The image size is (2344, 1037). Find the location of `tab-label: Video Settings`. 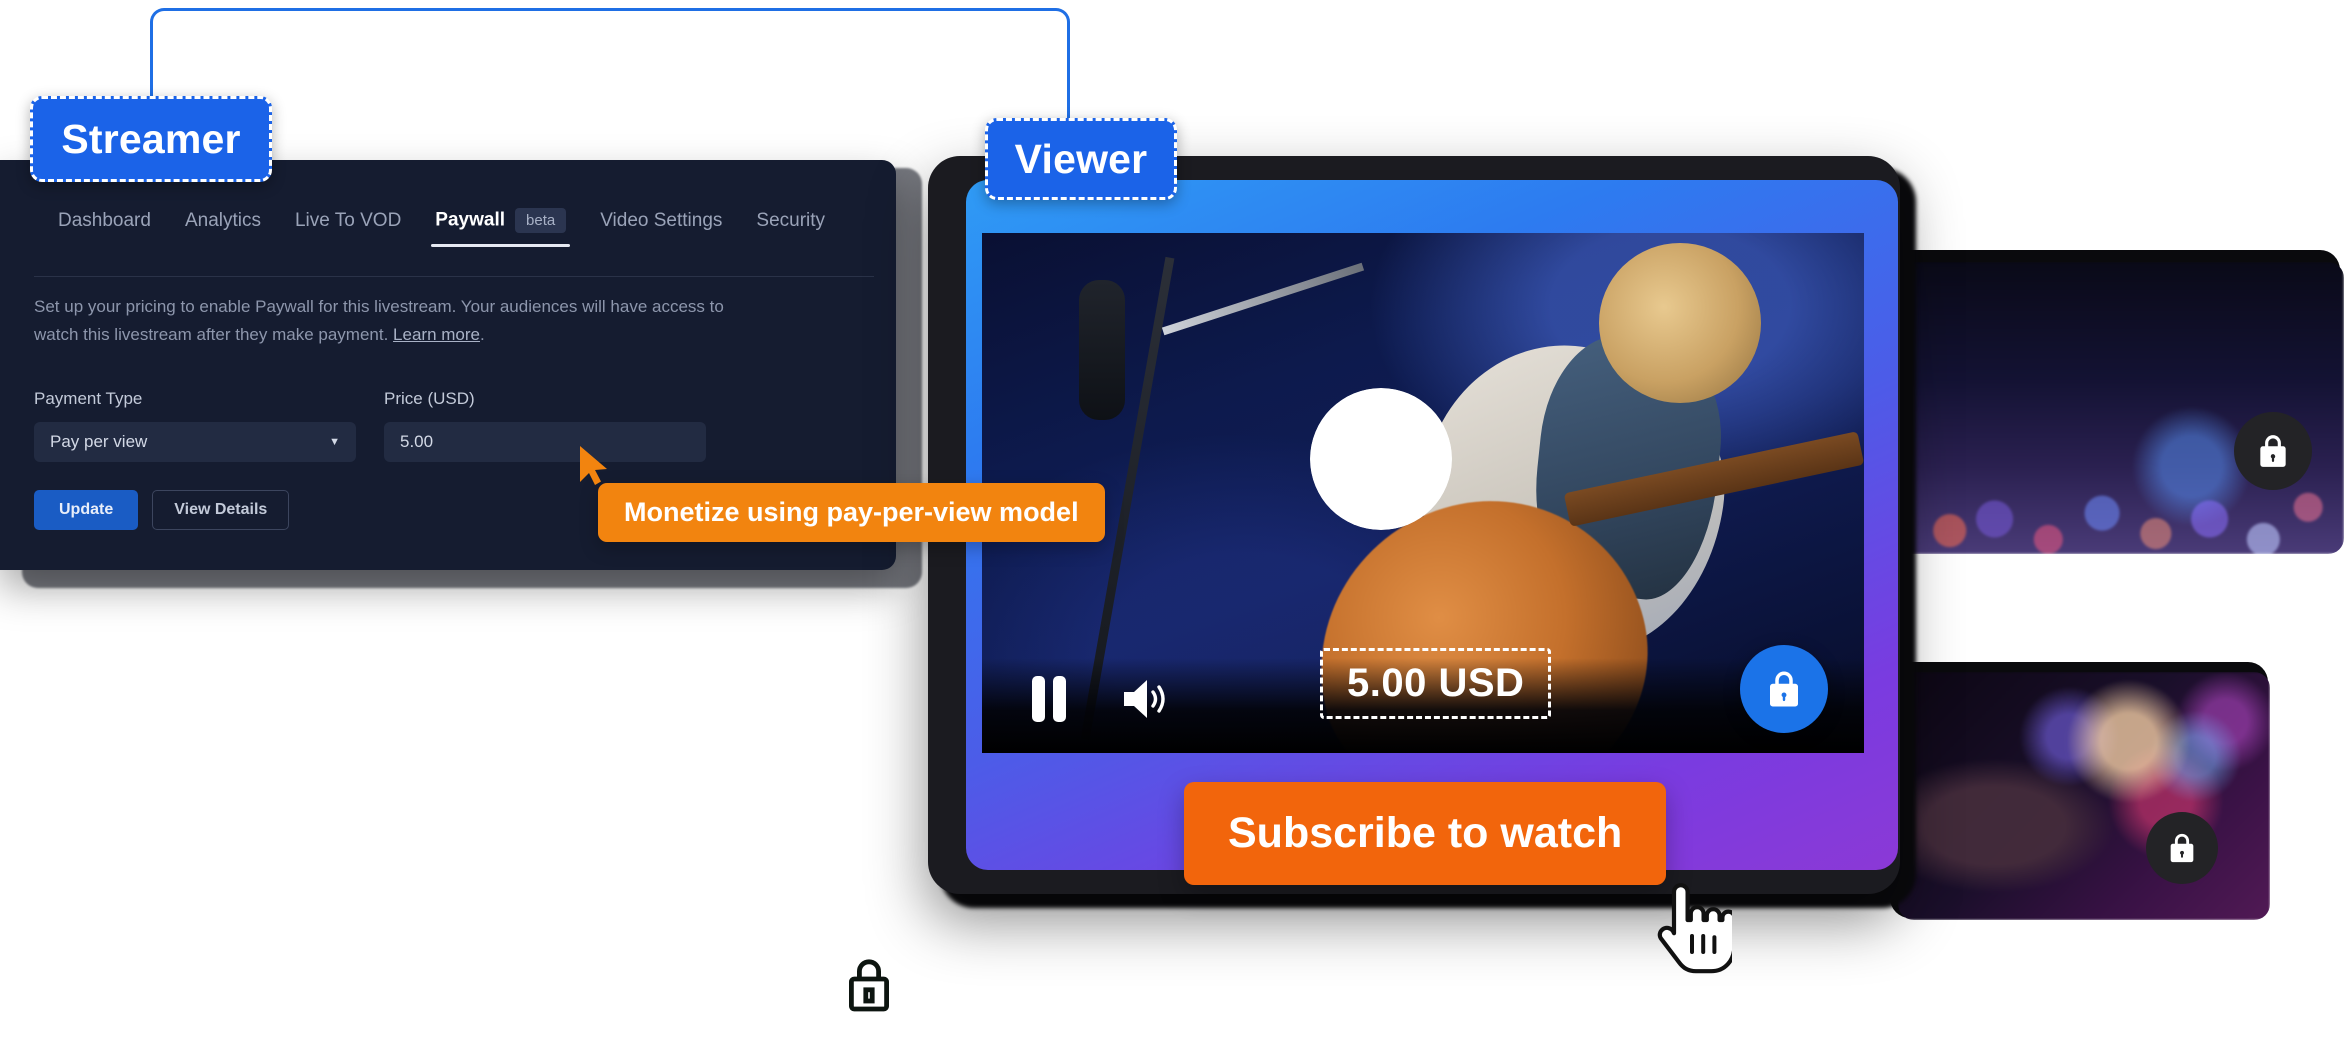

tab-label: Video Settings is located at coordinates (661, 220).